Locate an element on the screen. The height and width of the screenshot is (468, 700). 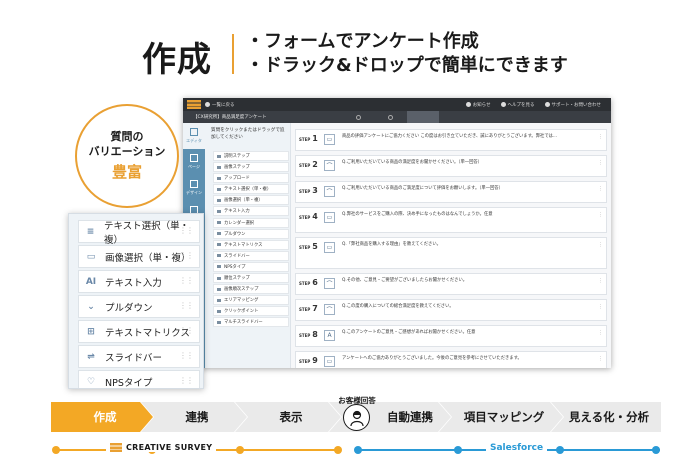
flow-step-display: 表示 is located at coordinates (288, 417).